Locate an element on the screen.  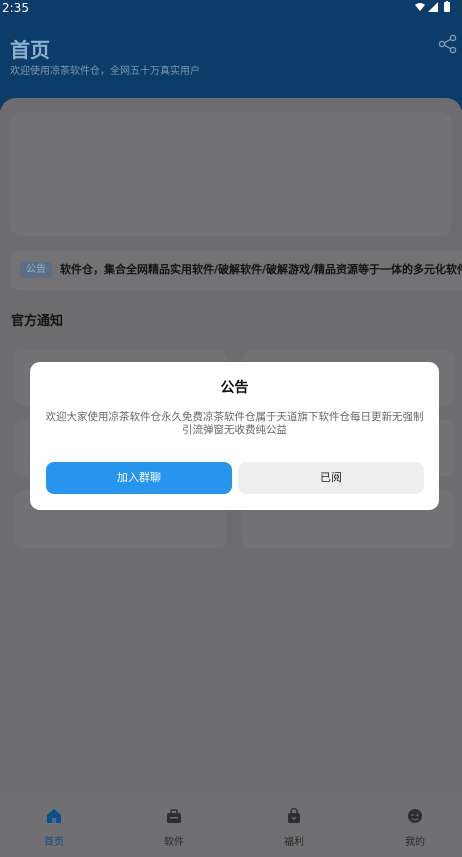
banner-carousel is located at coordinates (231, 174).